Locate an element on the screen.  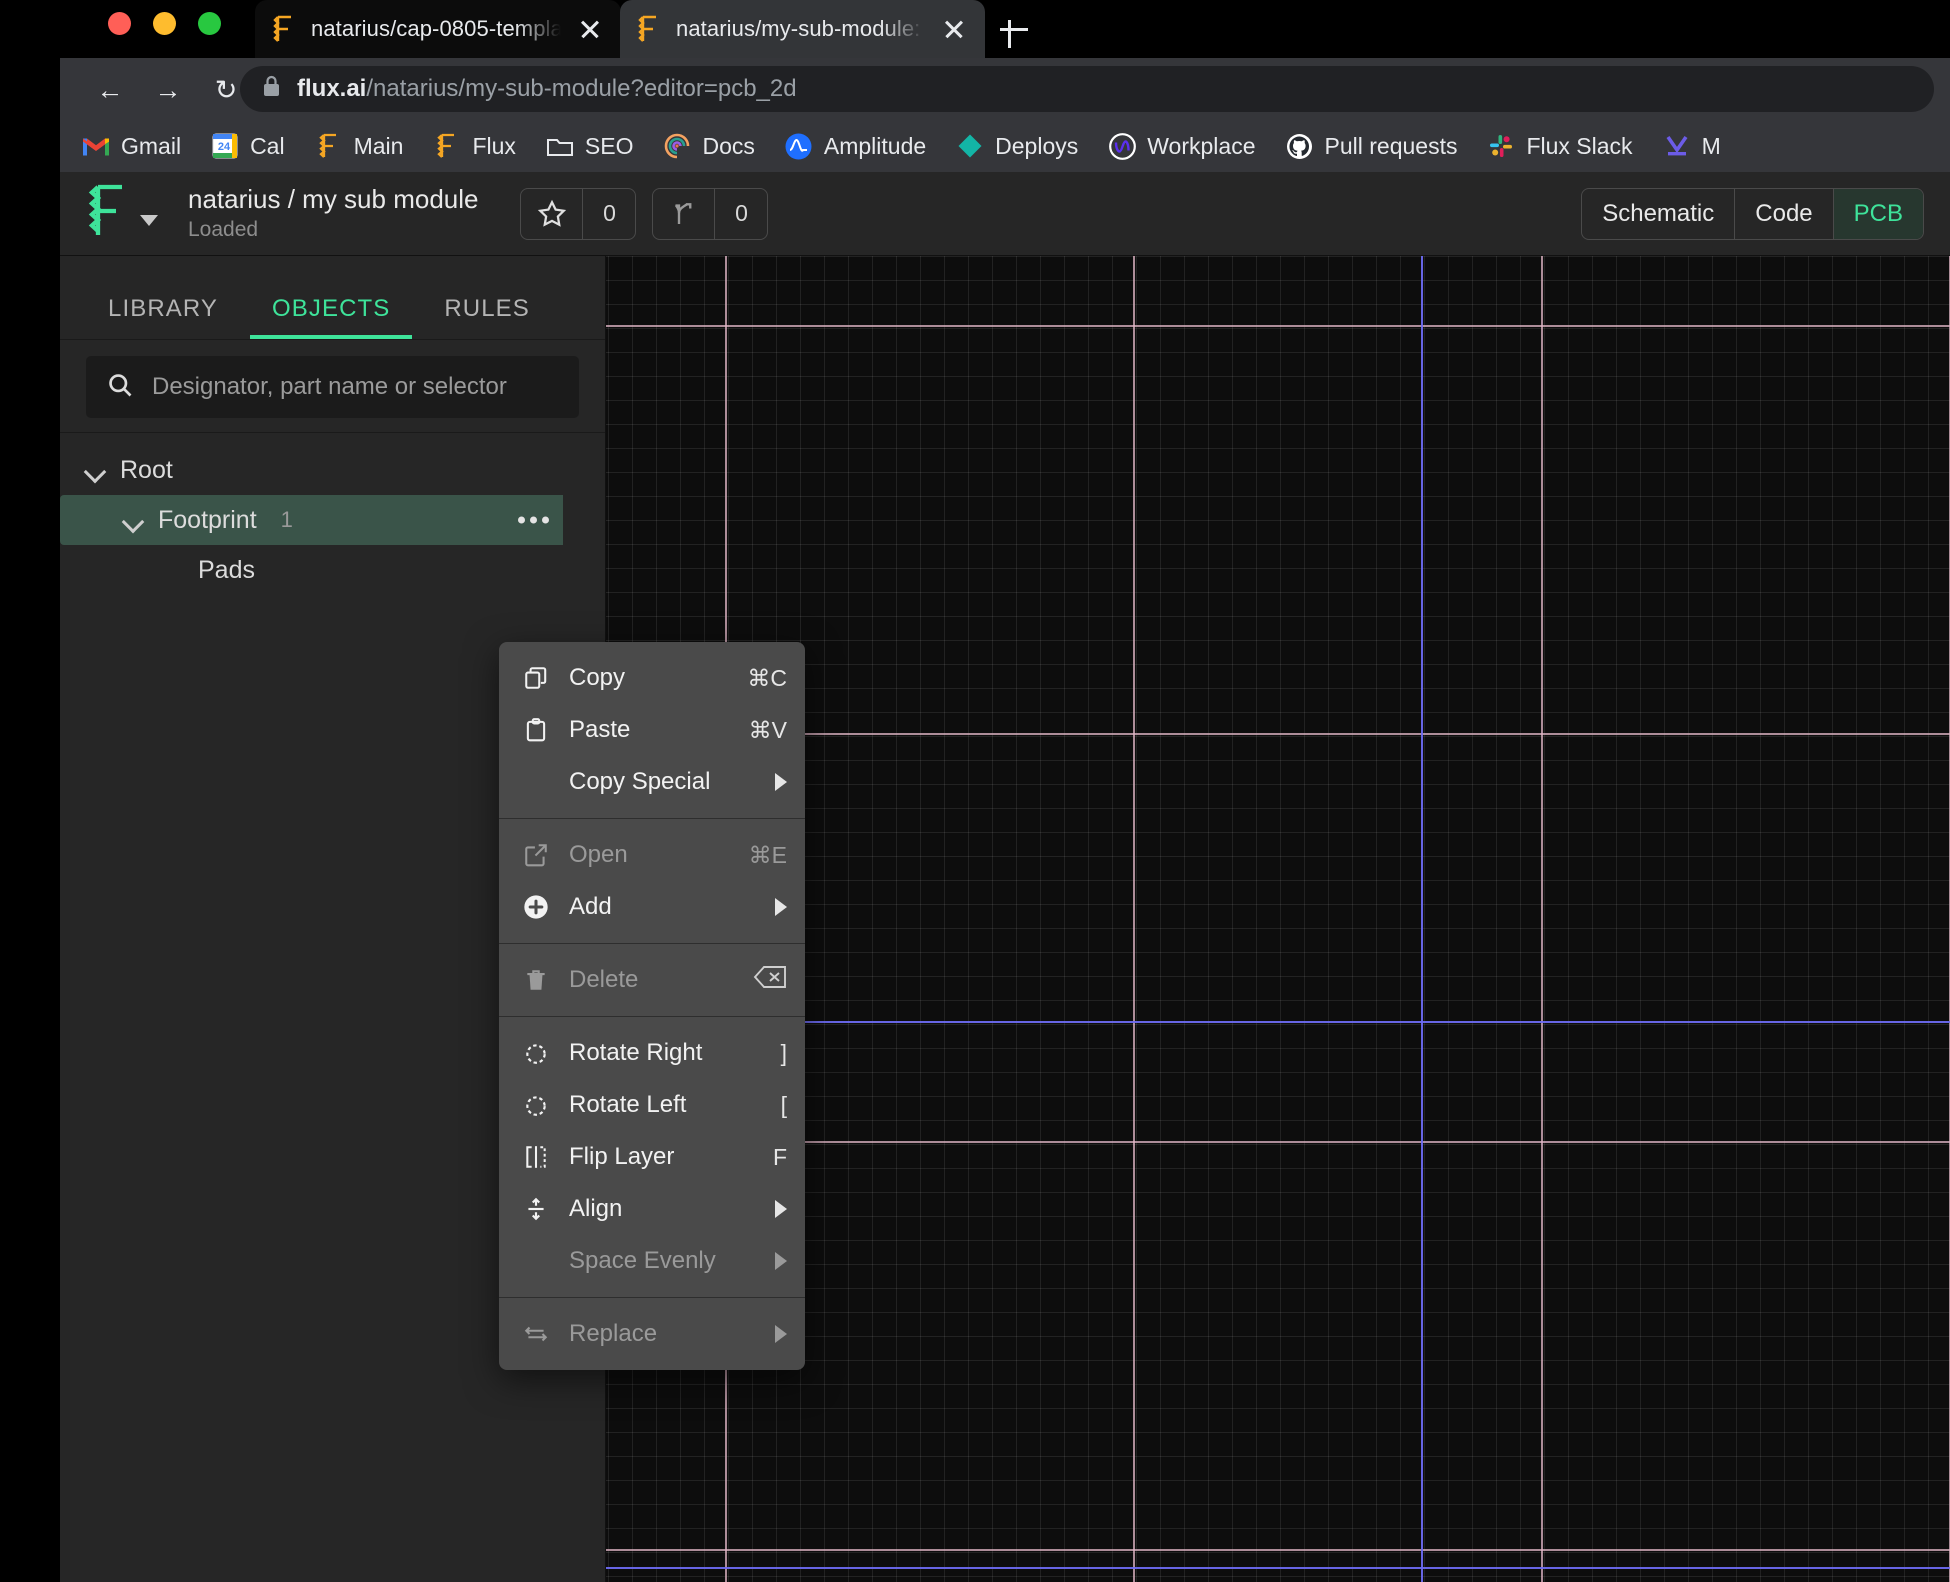
bookmark-cal: 24 Cal is located at coordinates (248, 146).